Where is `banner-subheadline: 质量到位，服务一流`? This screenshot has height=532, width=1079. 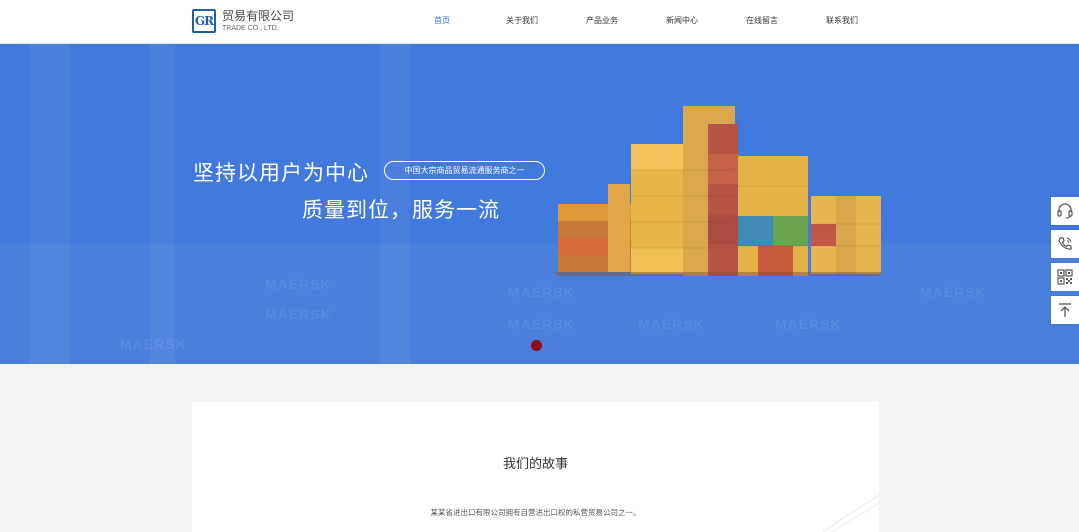 banner-subheadline: 质量到位，服务一流 is located at coordinates (401, 210).